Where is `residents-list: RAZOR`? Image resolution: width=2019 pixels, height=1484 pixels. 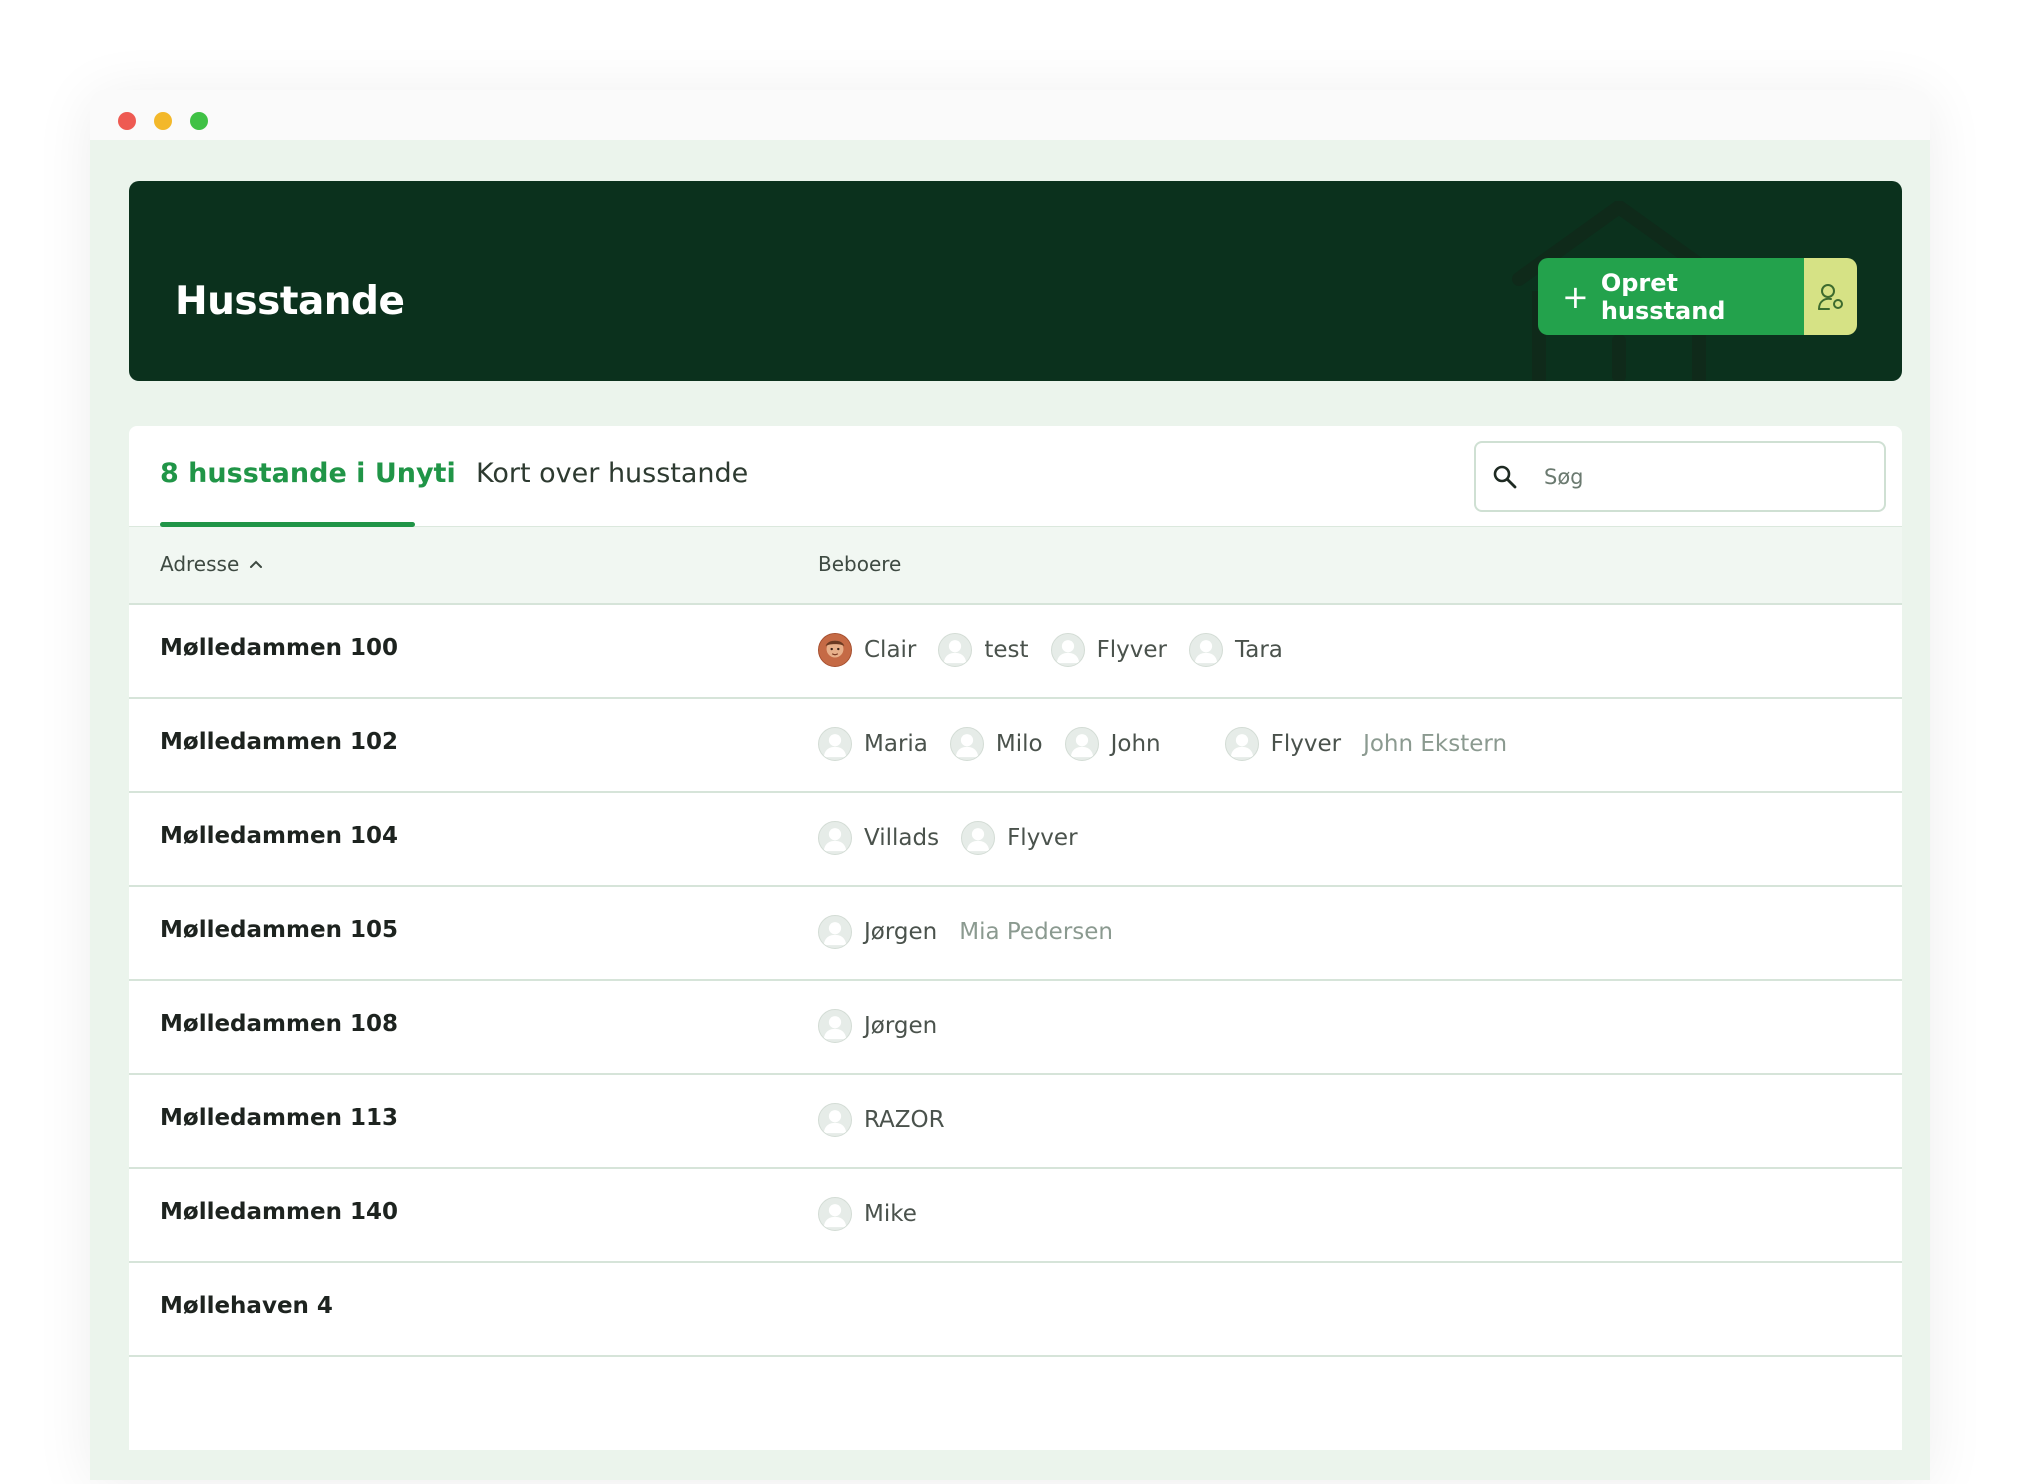 residents-list: RAZOR is located at coordinates (892, 1120).